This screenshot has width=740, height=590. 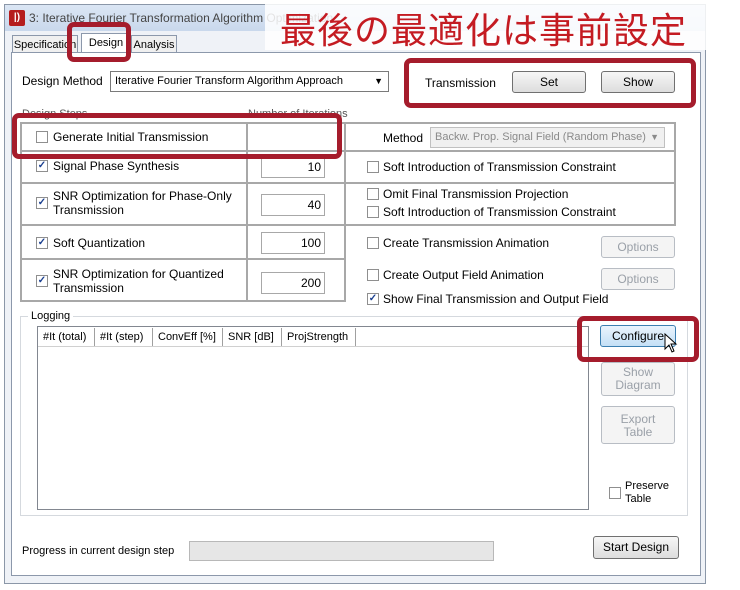 What do you see at coordinates (615, 493) in the screenshot?
I see `preserve-table-checkbox` at bounding box center [615, 493].